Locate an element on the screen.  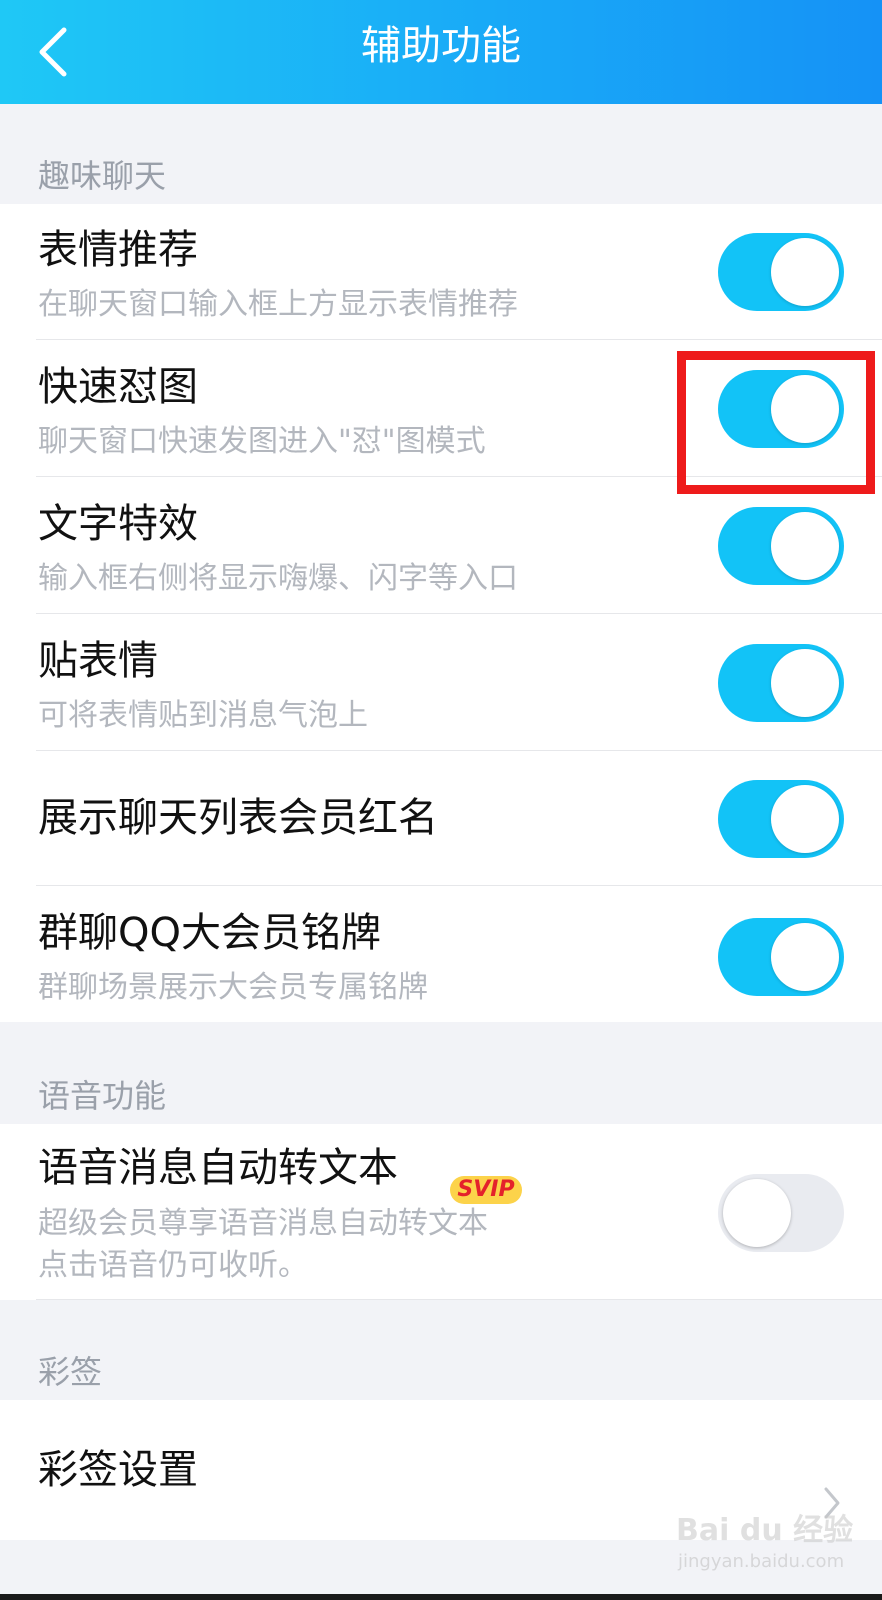
vip-red-name-toggle is located at coordinates (781, 819).